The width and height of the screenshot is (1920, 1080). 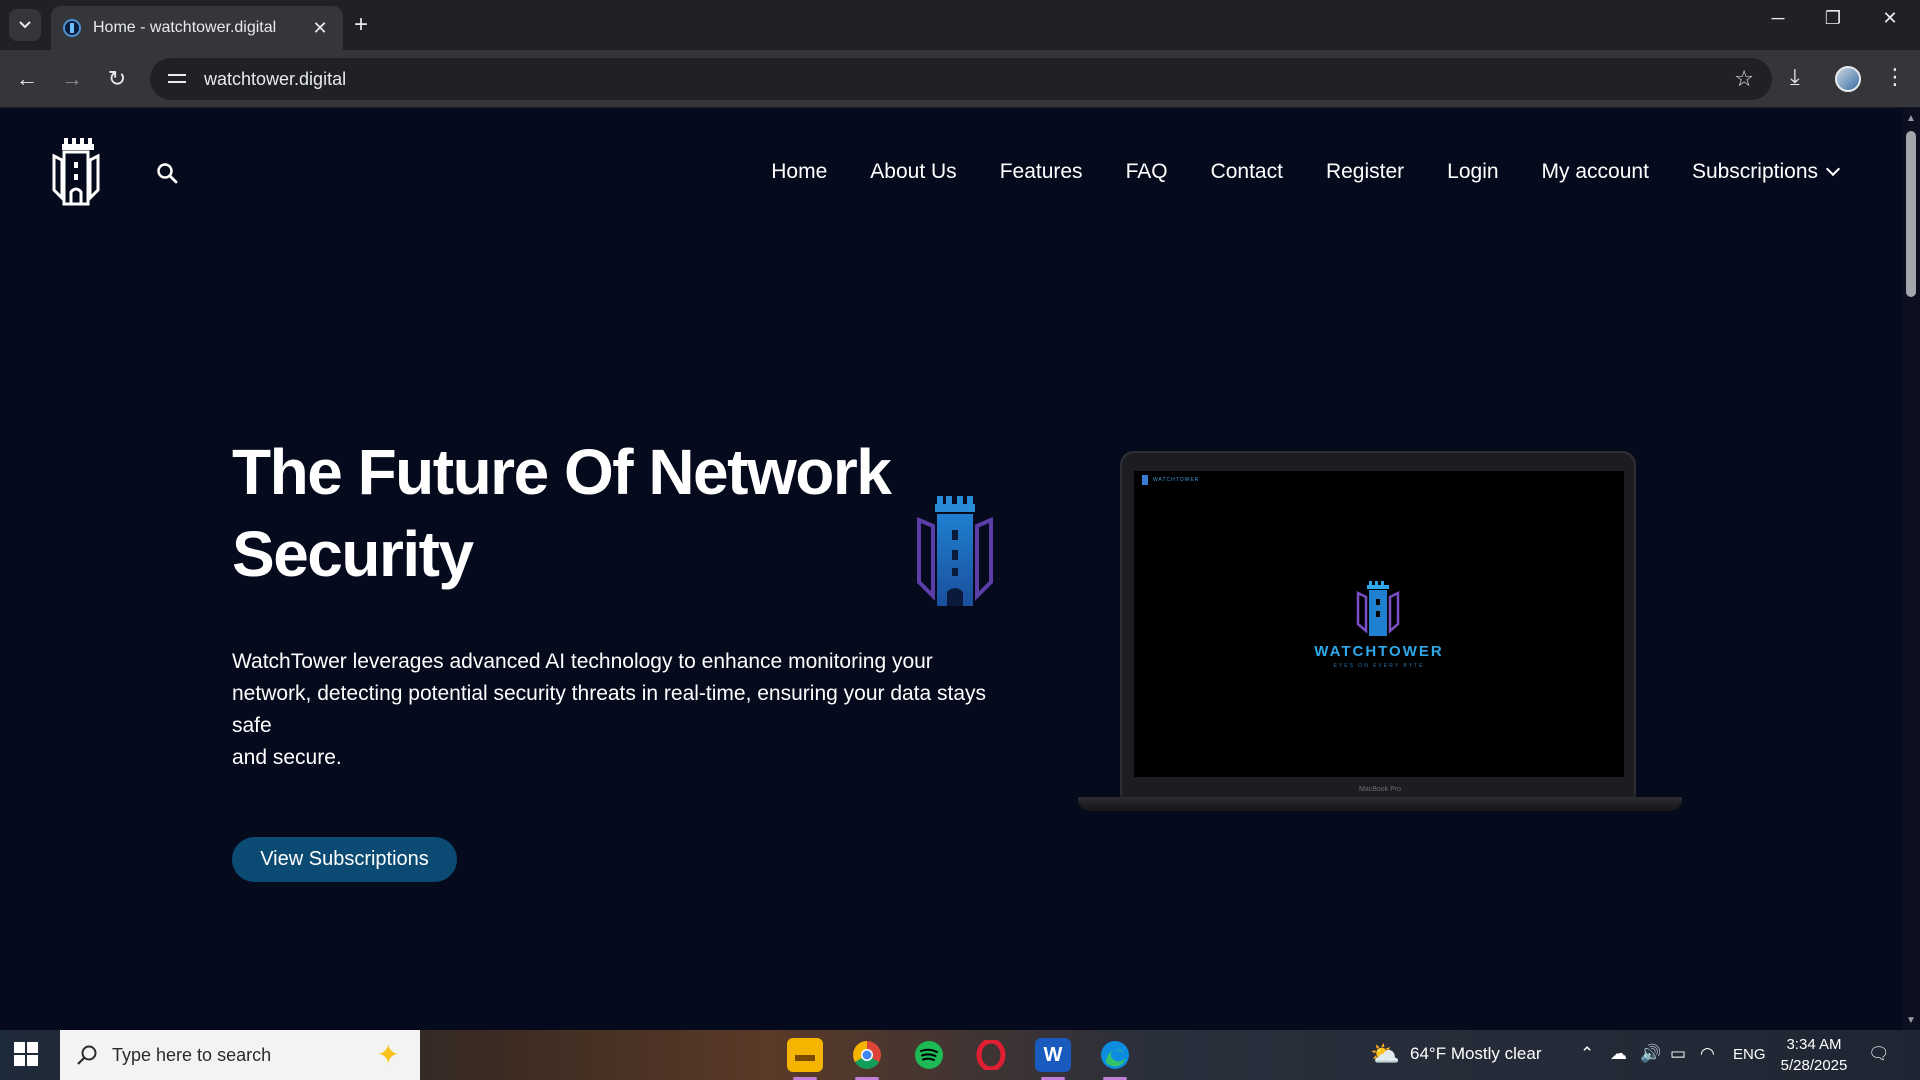 What do you see at coordinates (960, 25) in the screenshot?
I see `browser-tab-bar: Home - watchtower.digital ✕ + ─ ❐ ✕` at bounding box center [960, 25].